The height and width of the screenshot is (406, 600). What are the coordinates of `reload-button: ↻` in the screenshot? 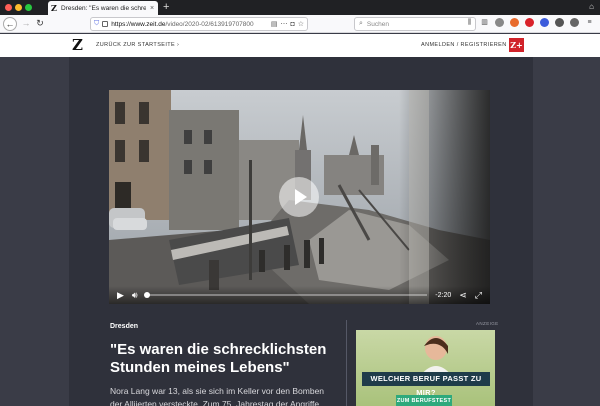 It's located at (40, 24).